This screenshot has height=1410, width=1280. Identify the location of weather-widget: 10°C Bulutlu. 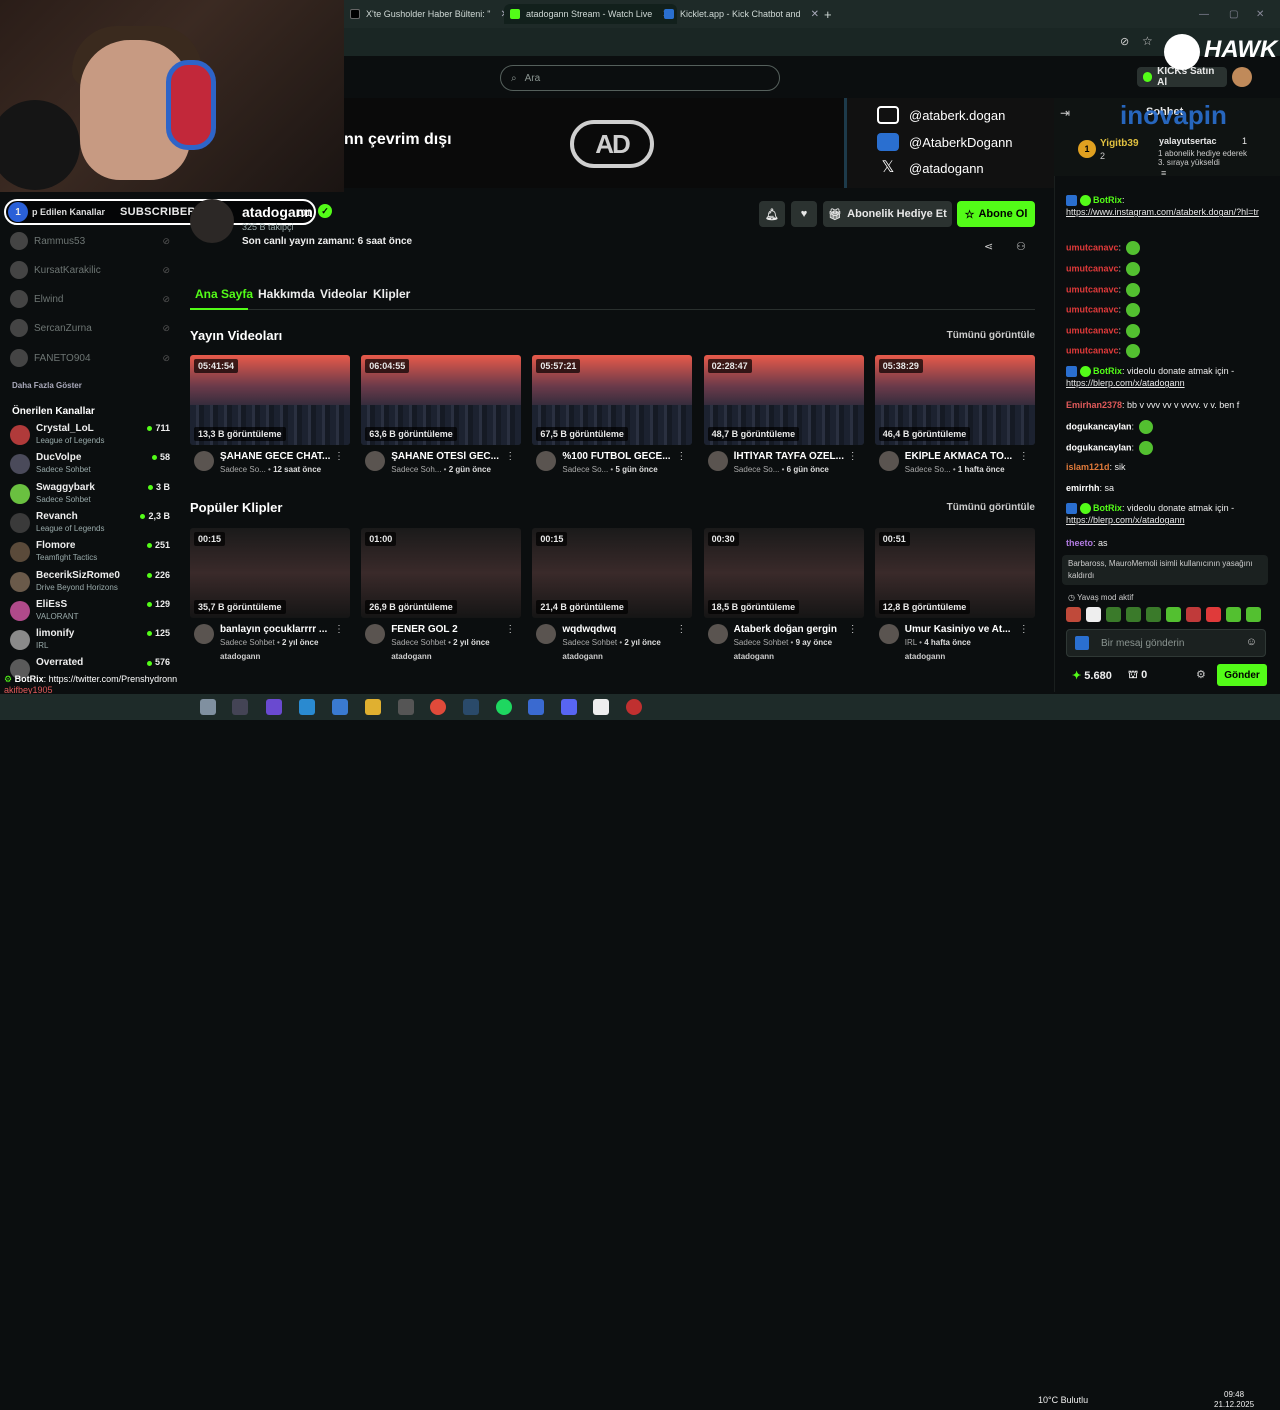
(1063, 1400).